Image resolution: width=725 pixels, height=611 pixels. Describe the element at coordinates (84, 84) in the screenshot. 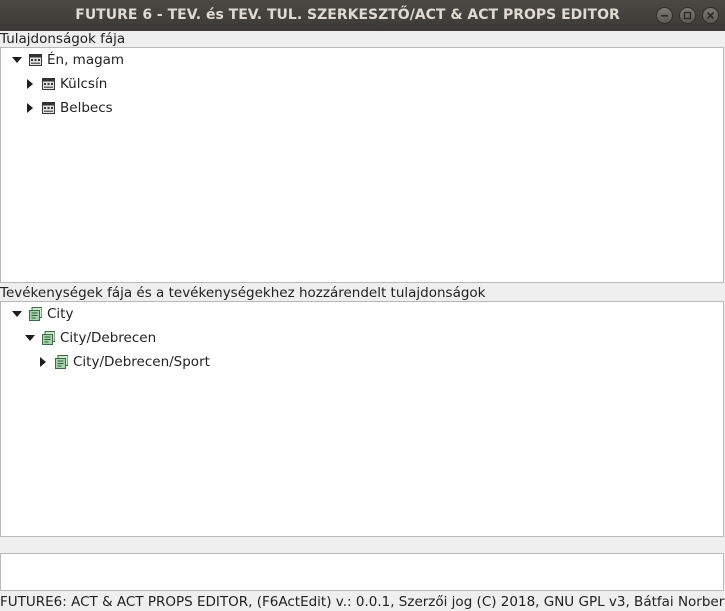

I see `tree-node-label: Külcsín` at that location.